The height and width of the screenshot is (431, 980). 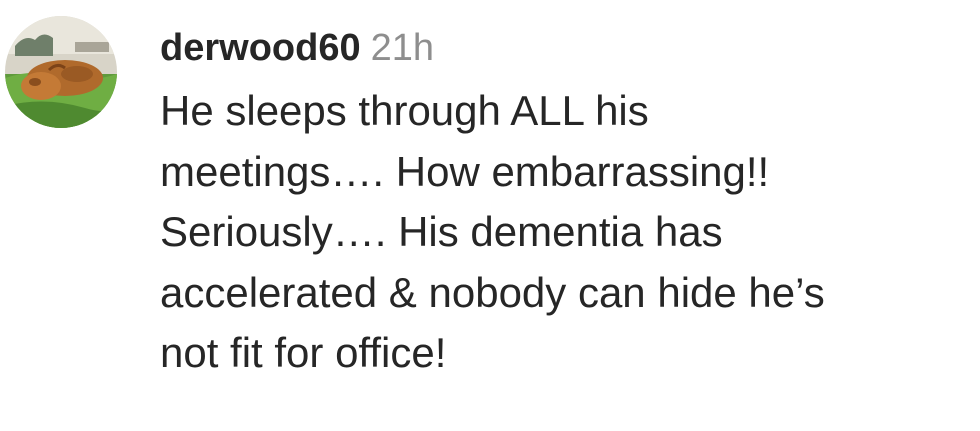 What do you see at coordinates (441, 231) in the screenshot?
I see `comment-text-line: Seriously…. His dementia has` at bounding box center [441, 231].